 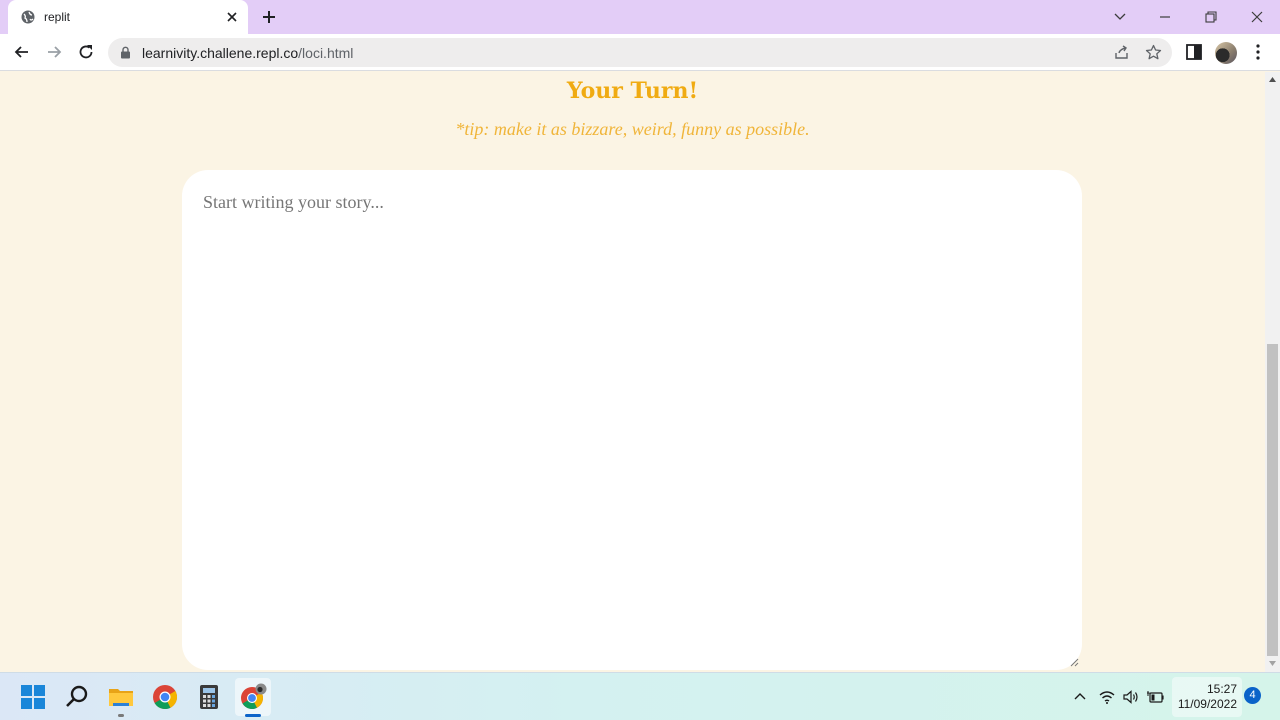 What do you see at coordinates (125, 52) in the screenshot?
I see `lock-icon` at bounding box center [125, 52].